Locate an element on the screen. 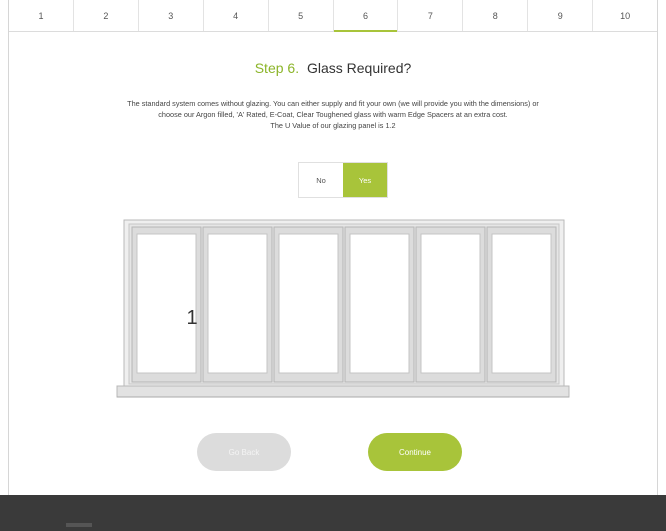 The height and width of the screenshot is (531, 666). go-back-button: Go Back is located at coordinates (244, 452).